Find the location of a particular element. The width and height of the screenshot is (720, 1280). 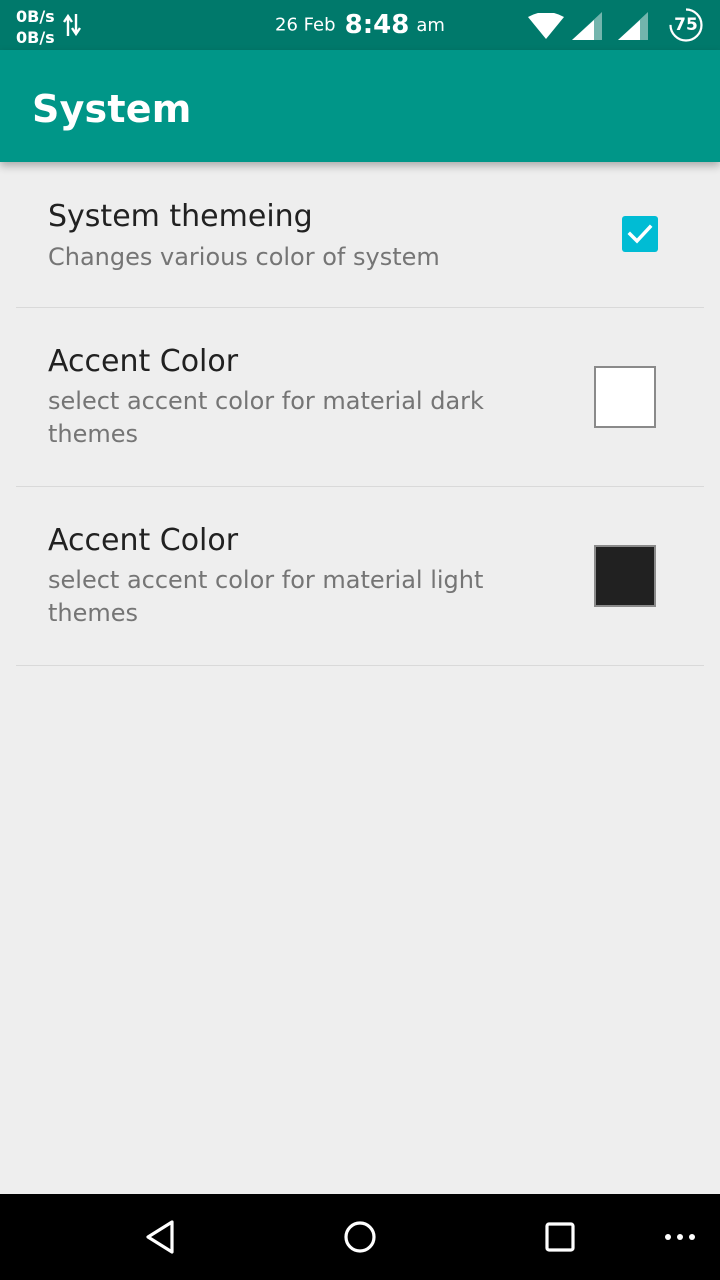

checkmark-icon is located at coordinates (640, 234).